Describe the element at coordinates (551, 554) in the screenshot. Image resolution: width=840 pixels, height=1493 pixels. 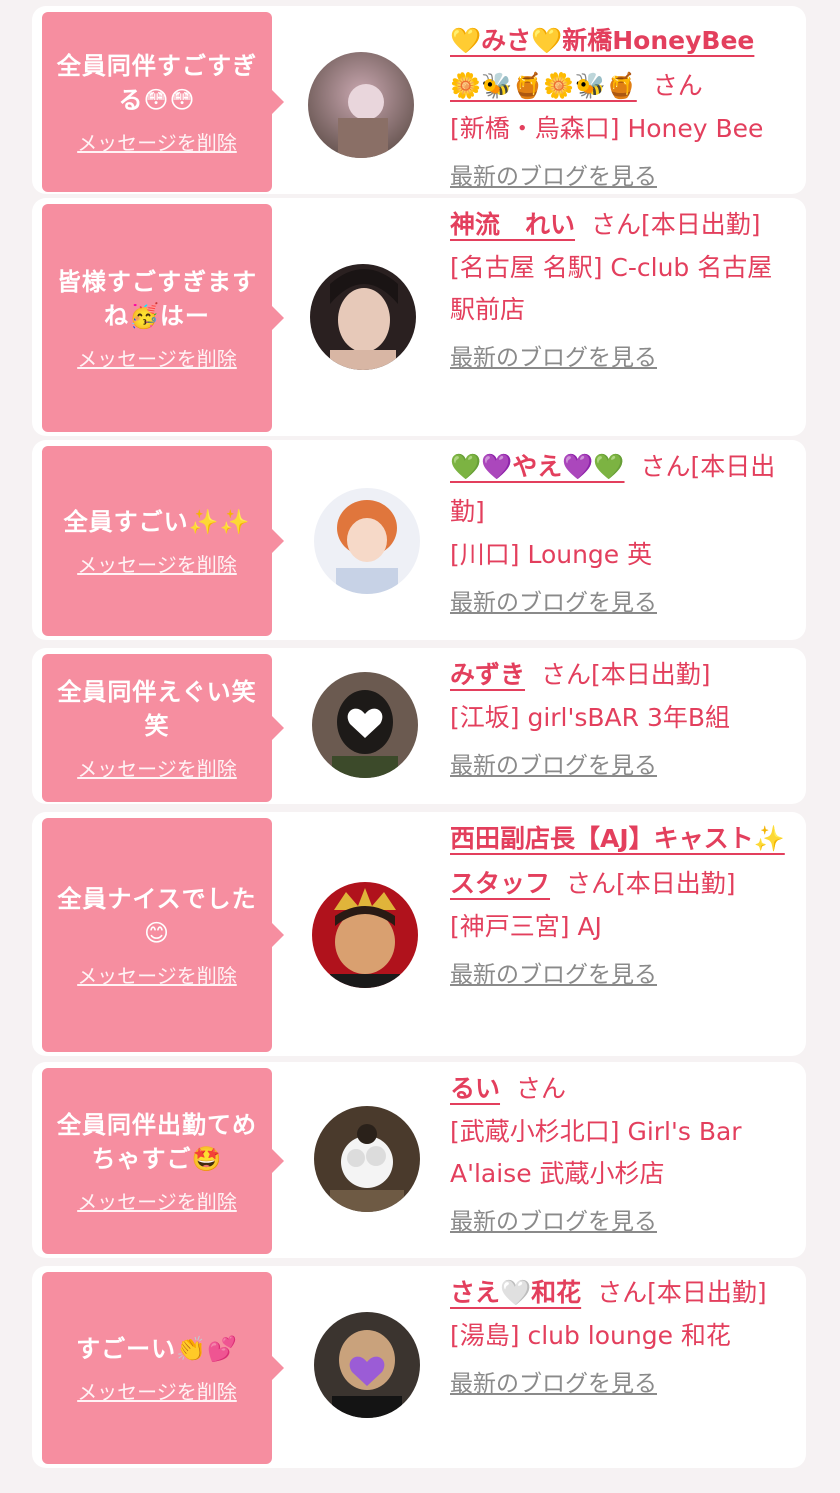
I see `shop-label: [川口] Lounge 英` at that location.